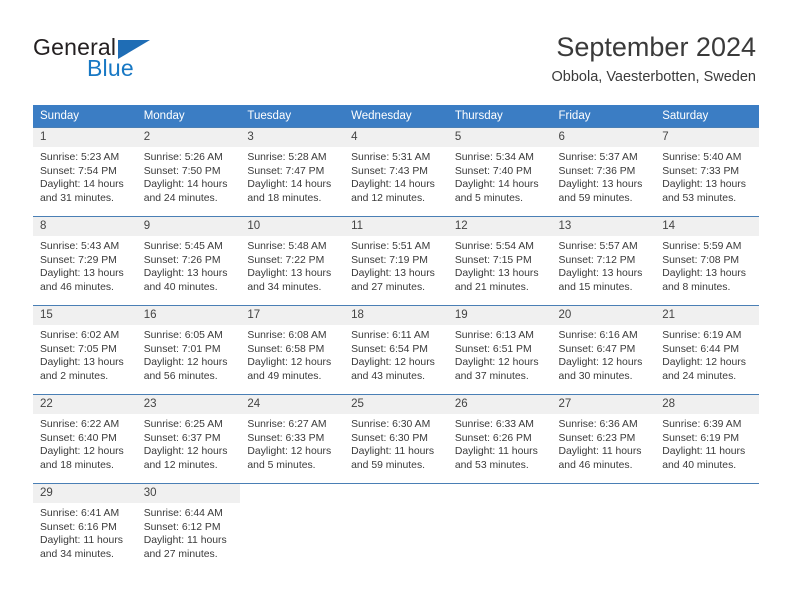 The height and width of the screenshot is (612, 792). I want to click on day-number: 24, so click(292, 404).